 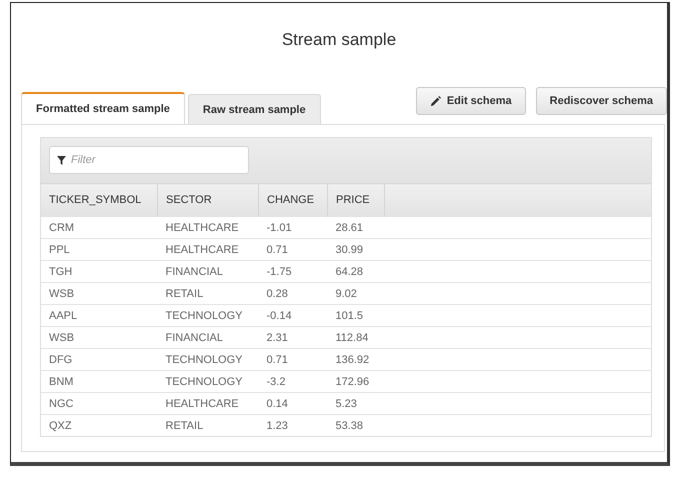 I want to click on table-cell: 136.92, so click(x=356, y=359).